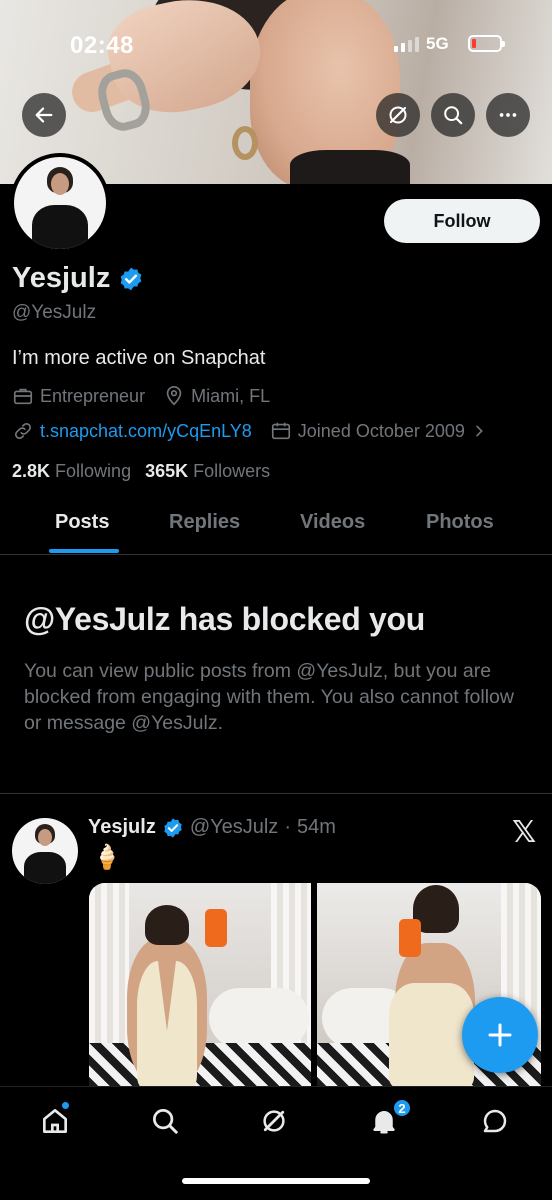 Image resolution: width=552 pixels, height=1200 pixels. What do you see at coordinates (167, 925) in the screenshot?
I see `media-hair` at bounding box center [167, 925].